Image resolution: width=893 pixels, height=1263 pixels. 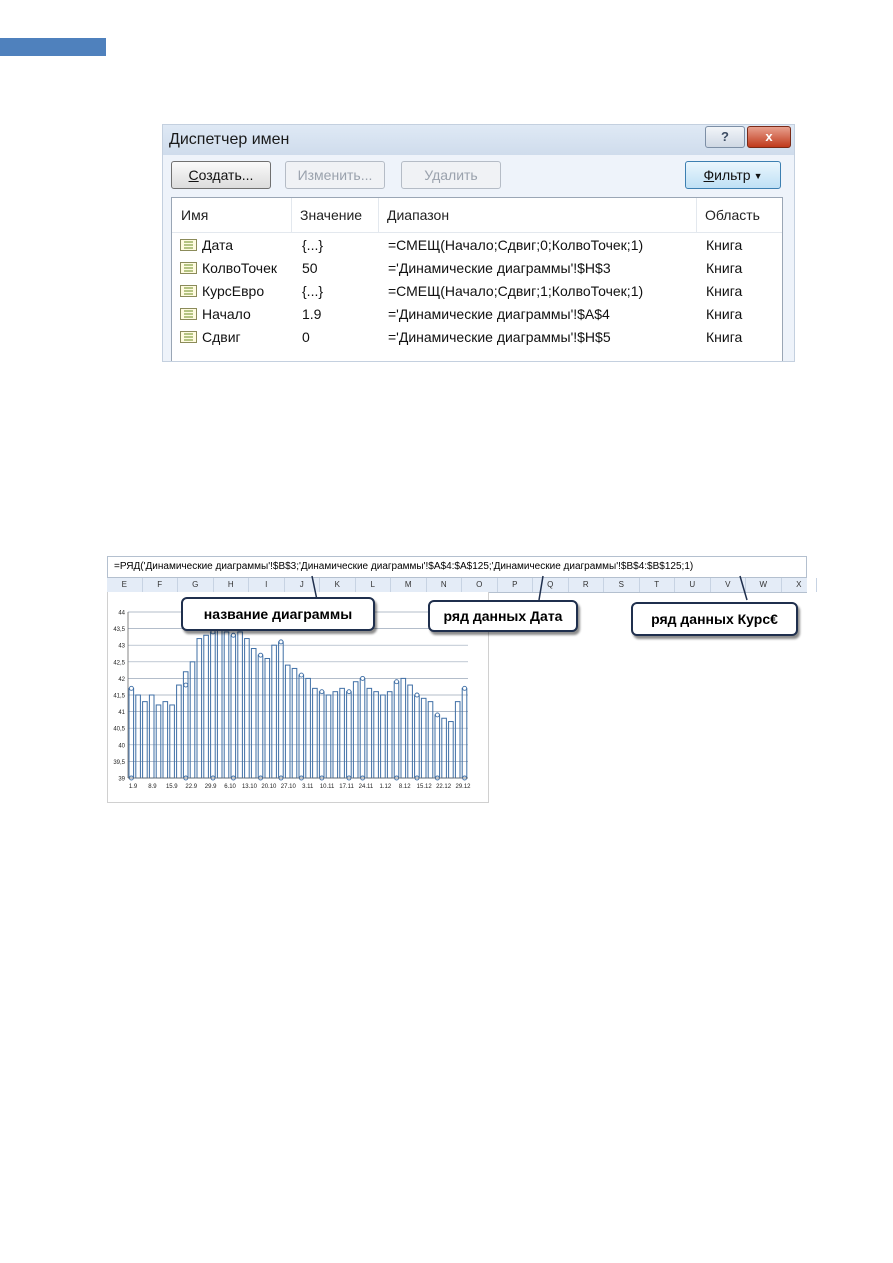 What do you see at coordinates (269, 787) in the screenshot?
I see `x-tick-label: 20.10` at bounding box center [269, 787].